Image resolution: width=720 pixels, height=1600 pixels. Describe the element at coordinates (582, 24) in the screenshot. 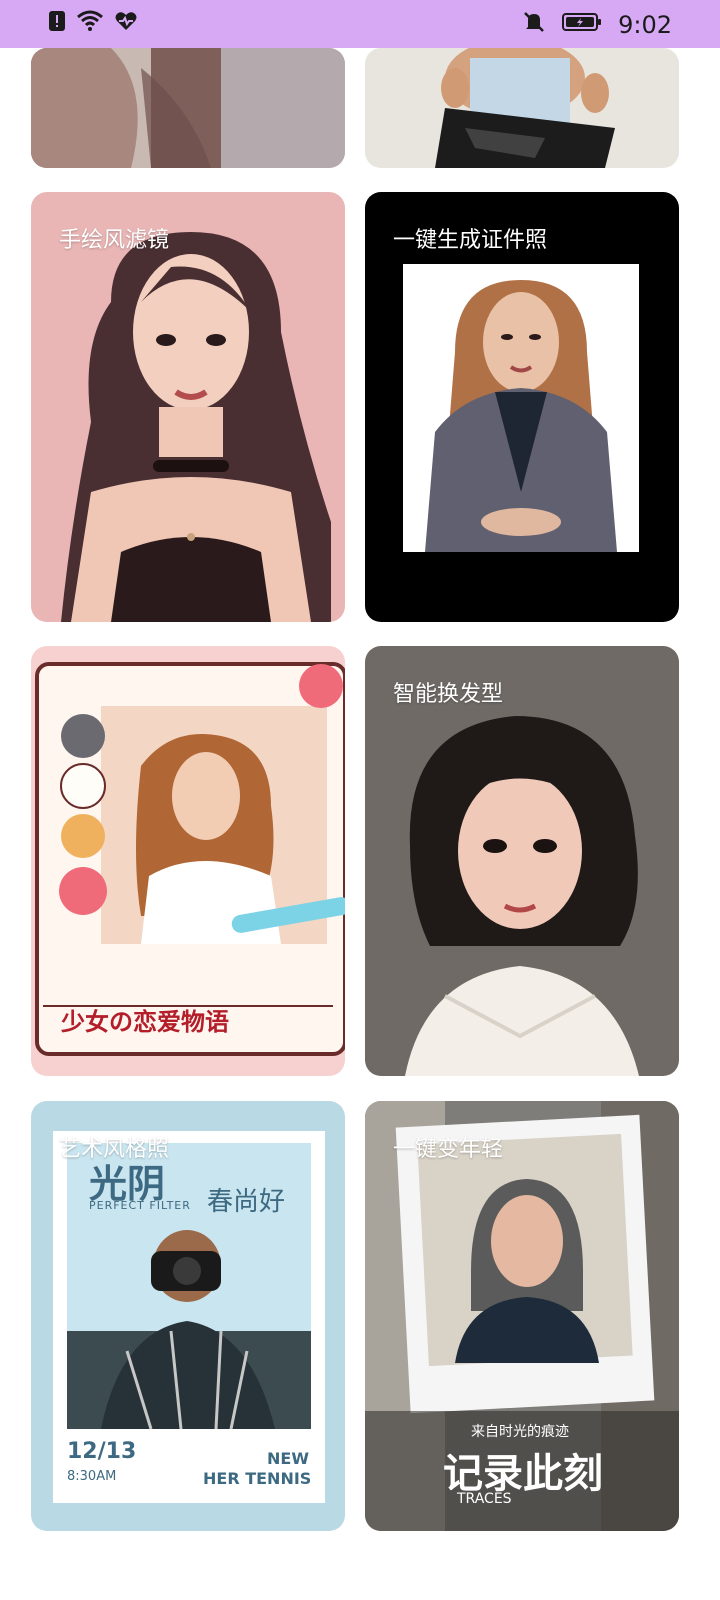

I see `battery-icon` at that location.